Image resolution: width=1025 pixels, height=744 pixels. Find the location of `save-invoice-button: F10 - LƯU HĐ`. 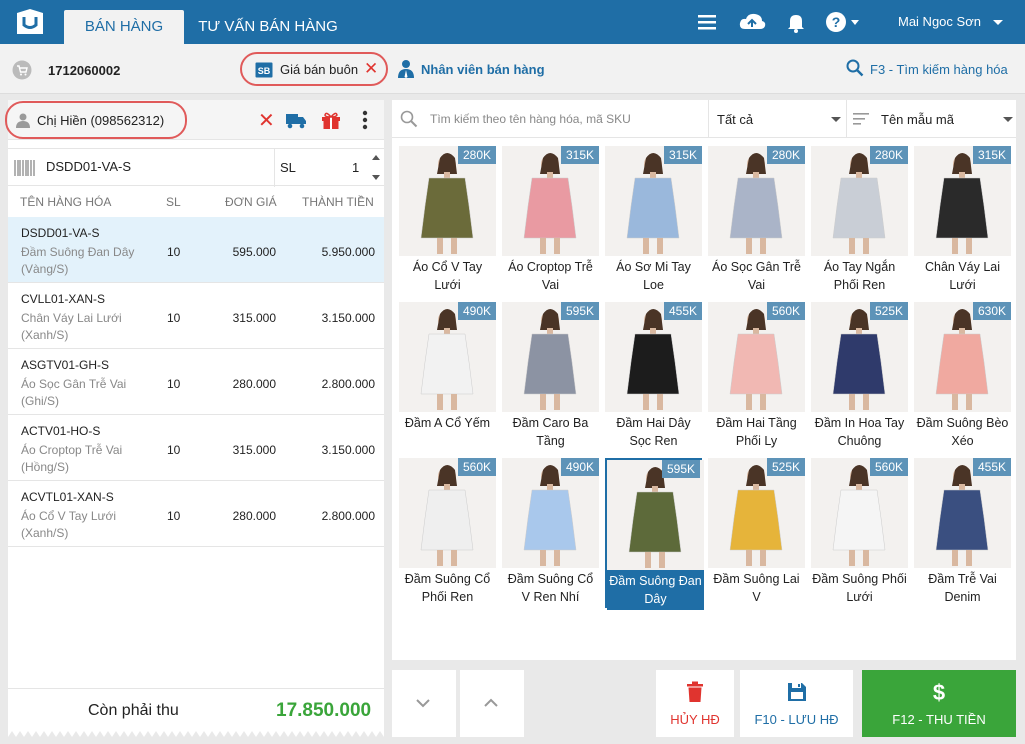

save-invoice-button: F10 - LƯU HĐ is located at coordinates (796, 703).